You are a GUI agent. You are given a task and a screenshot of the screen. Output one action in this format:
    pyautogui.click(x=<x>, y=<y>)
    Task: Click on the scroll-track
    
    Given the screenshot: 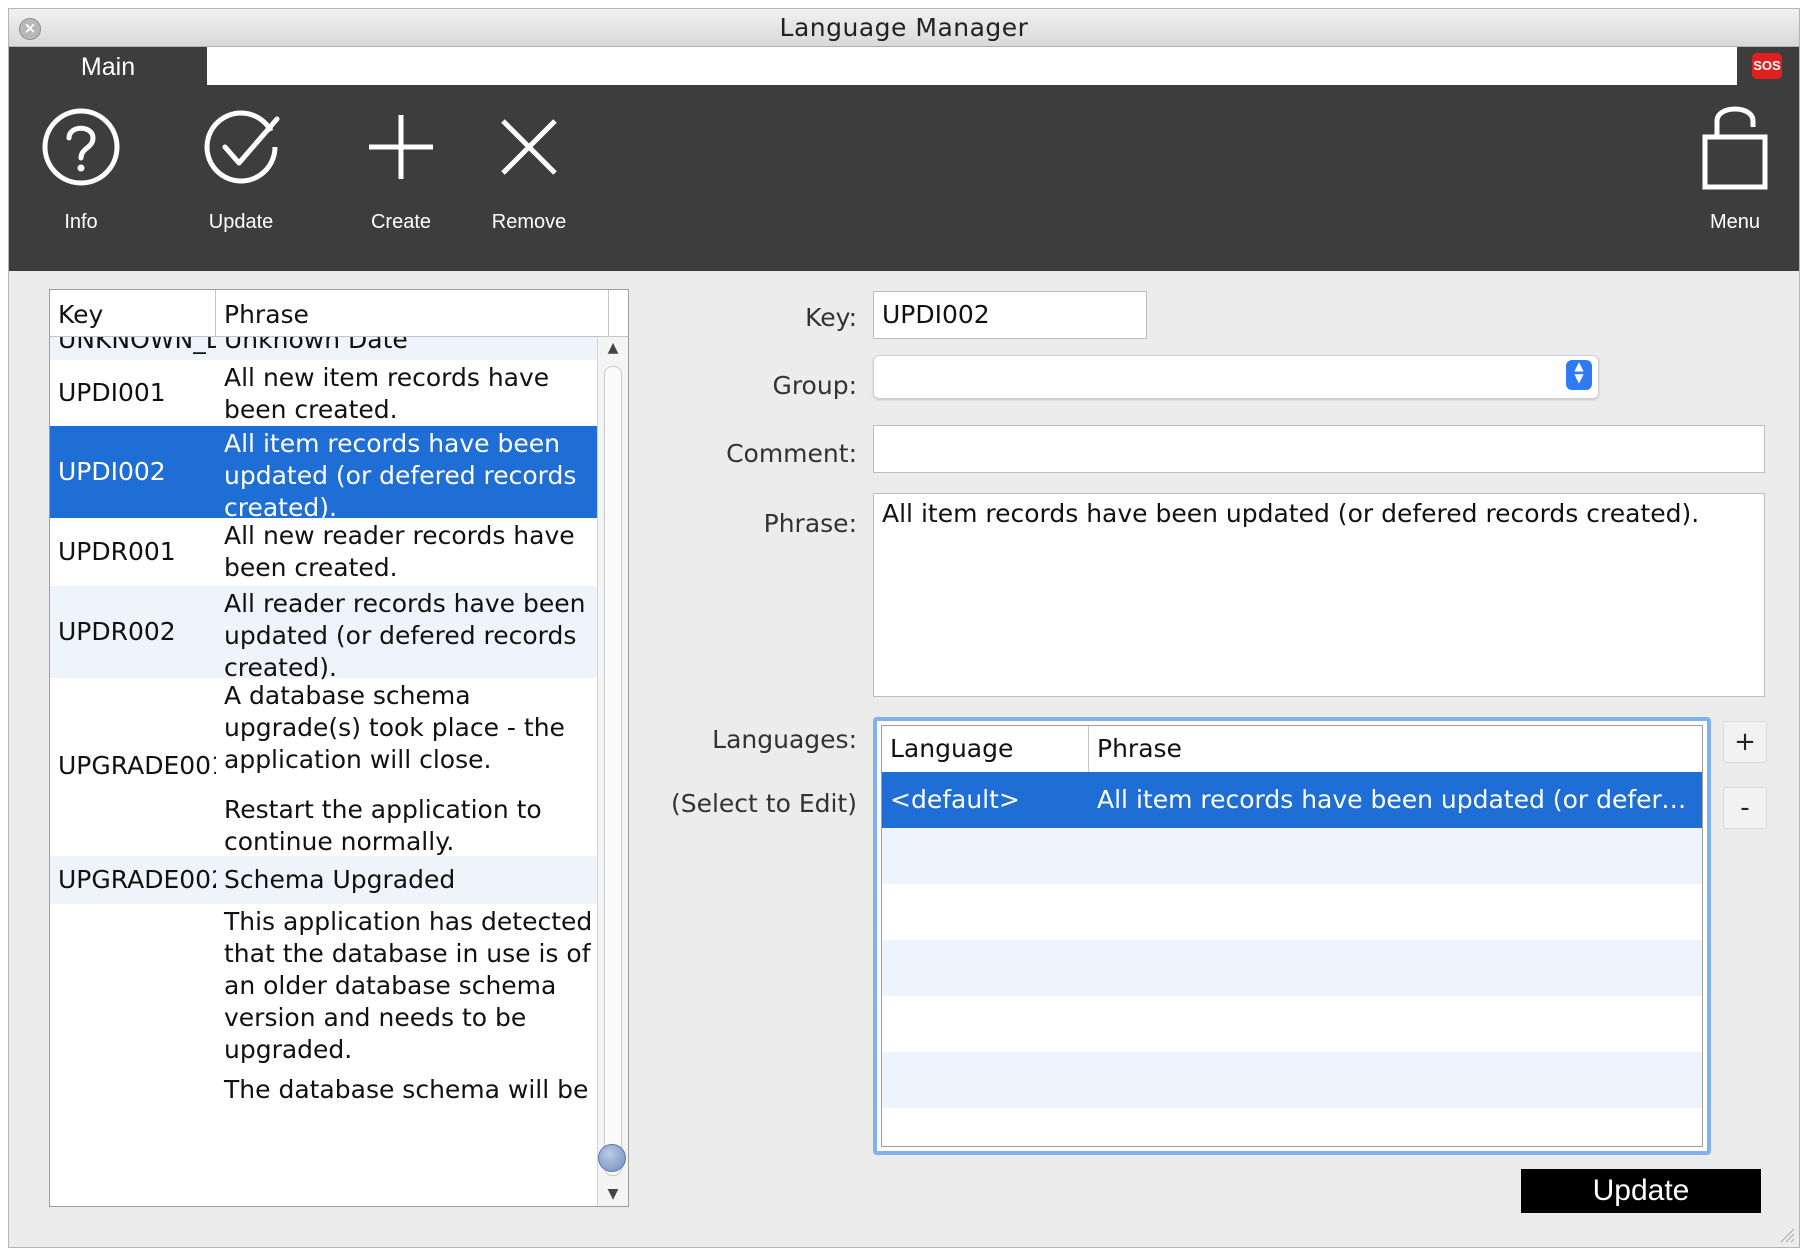 What is the action you would take?
    pyautogui.click(x=613, y=771)
    